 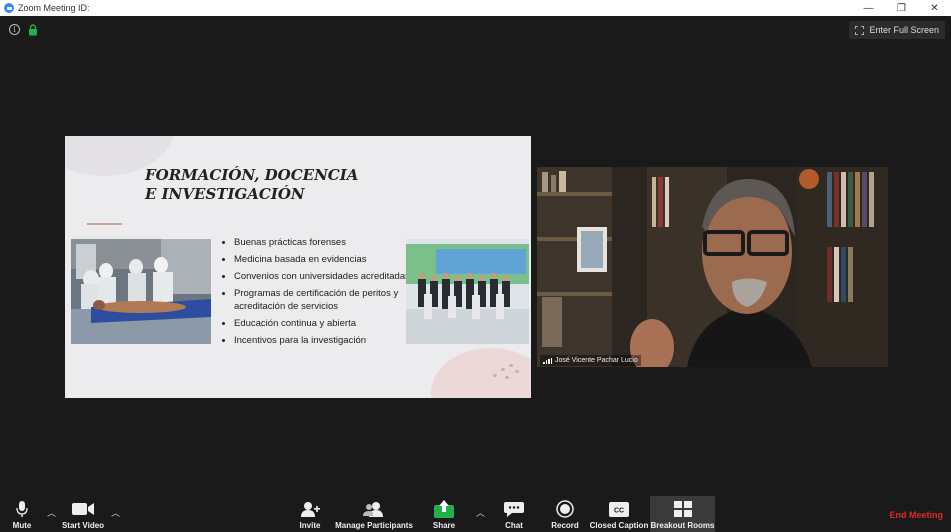 What do you see at coordinates (514, 525) in the screenshot?
I see `chat-label: Chat` at bounding box center [514, 525].